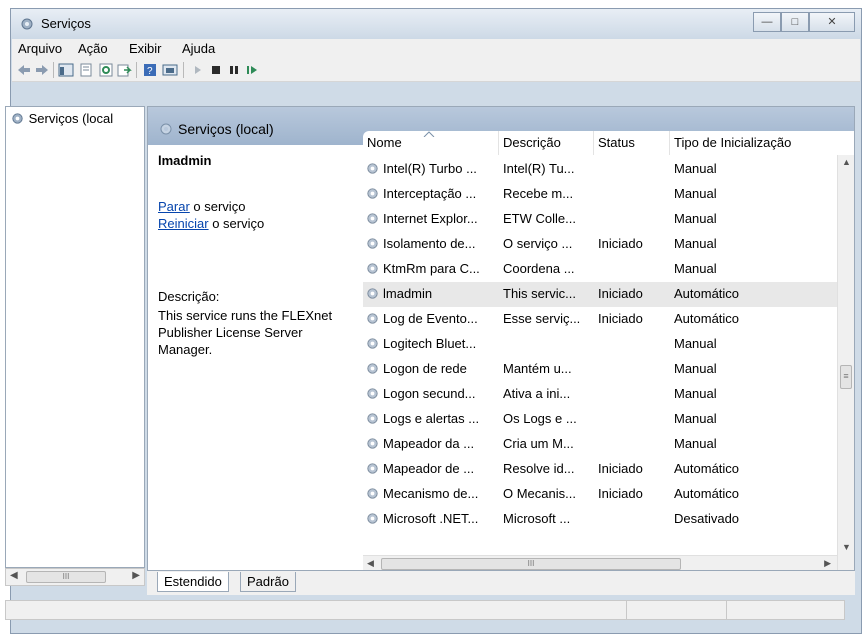  I want to click on window-title: Serviços, so click(66, 23).